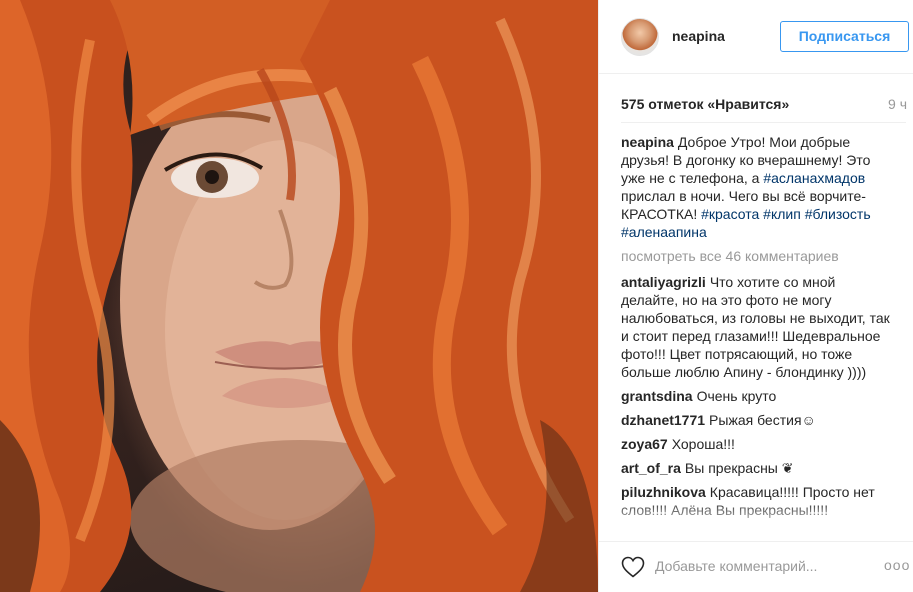  What do you see at coordinates (844, 36) in the screenshot?
I see `follow-button: Подписаться` at bounding box center [844, 36].